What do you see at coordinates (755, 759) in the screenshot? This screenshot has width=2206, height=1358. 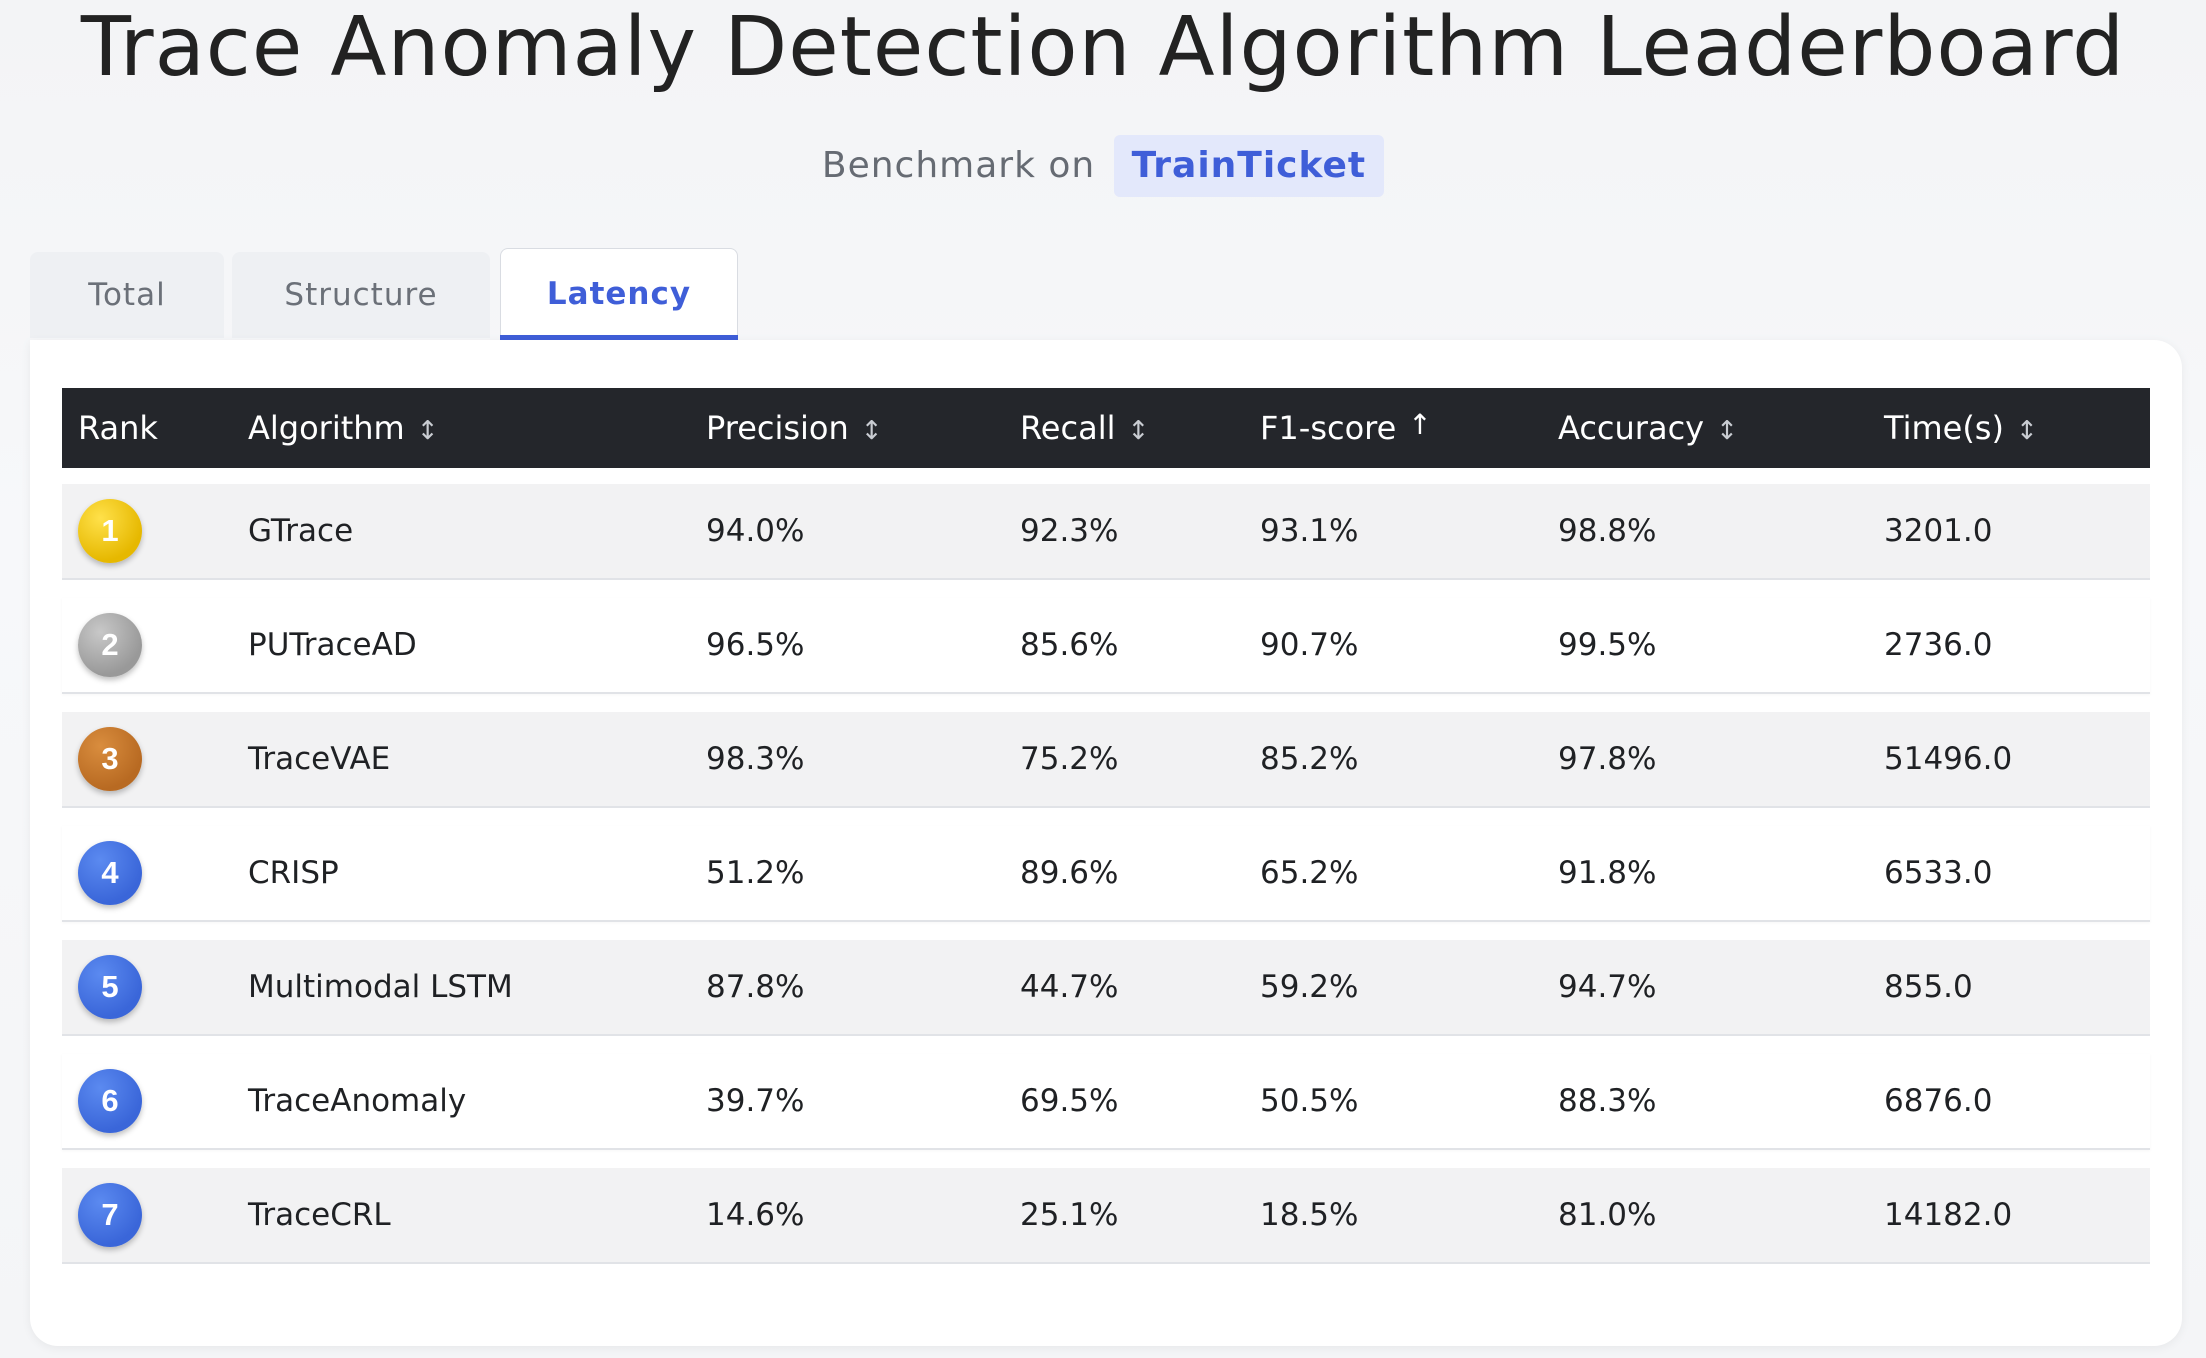 I see `precision-value: 98.3%` at bounding box center [755, 759].